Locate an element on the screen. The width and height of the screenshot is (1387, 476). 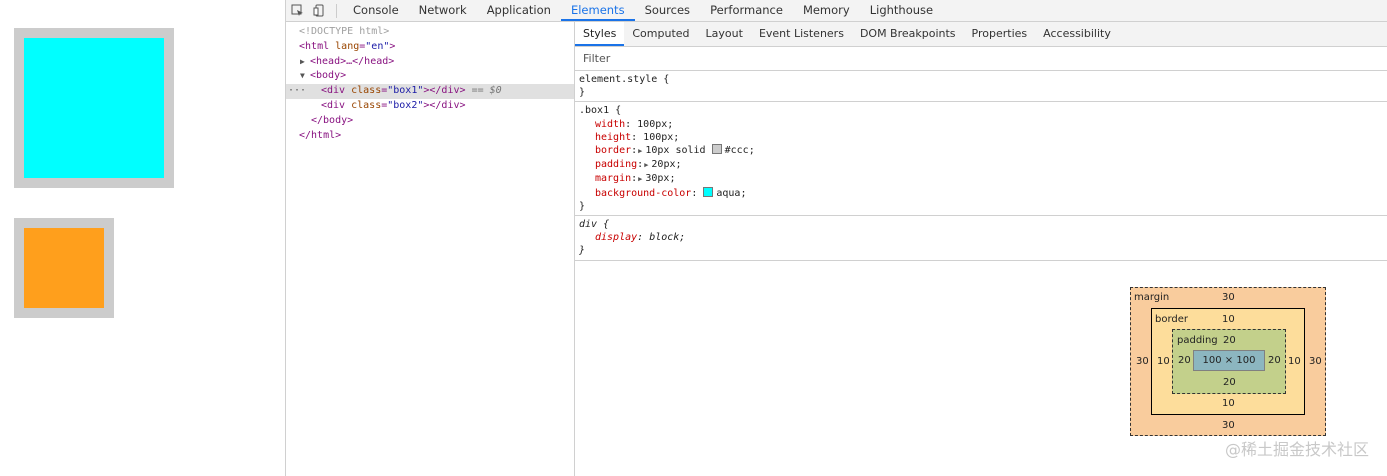
padding-bottom-value: 20 is located at coordinates (1229, 382).